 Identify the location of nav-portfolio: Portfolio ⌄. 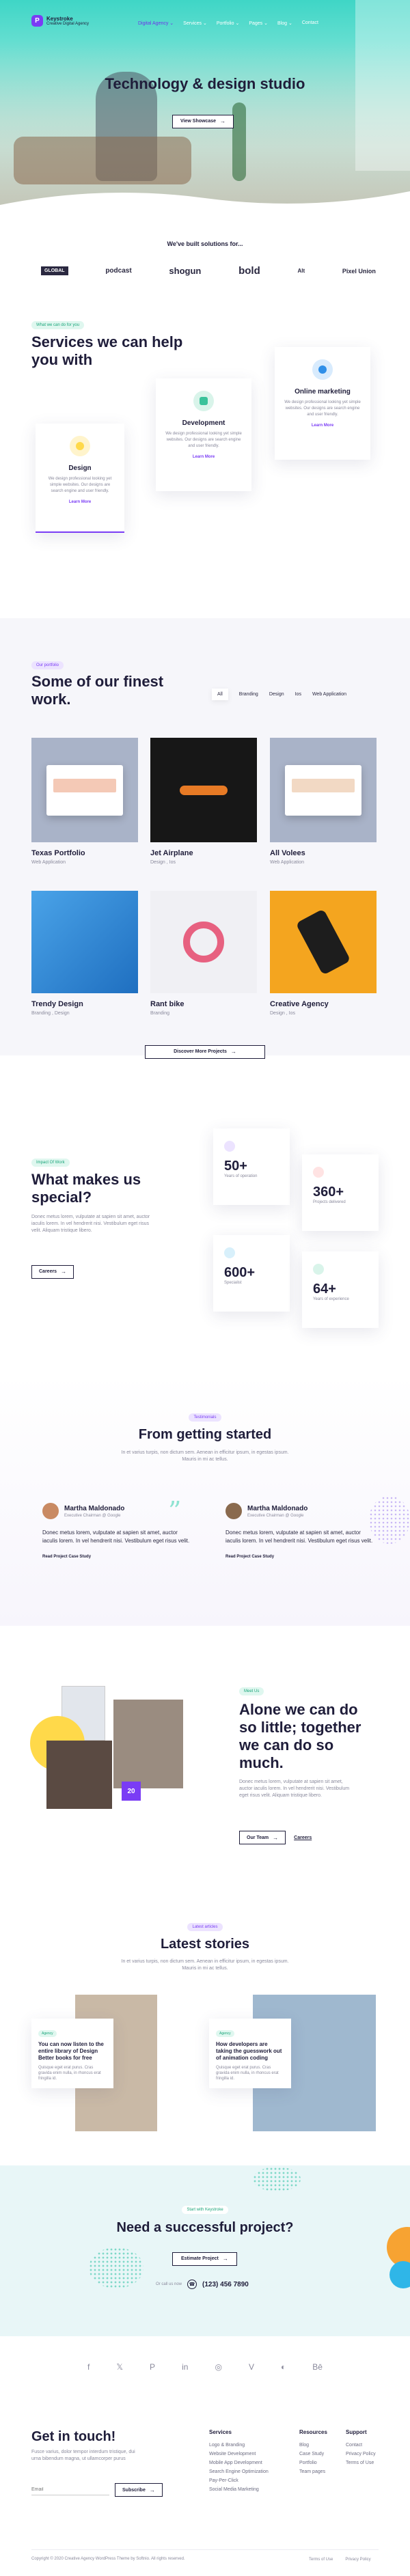
(228, 23).